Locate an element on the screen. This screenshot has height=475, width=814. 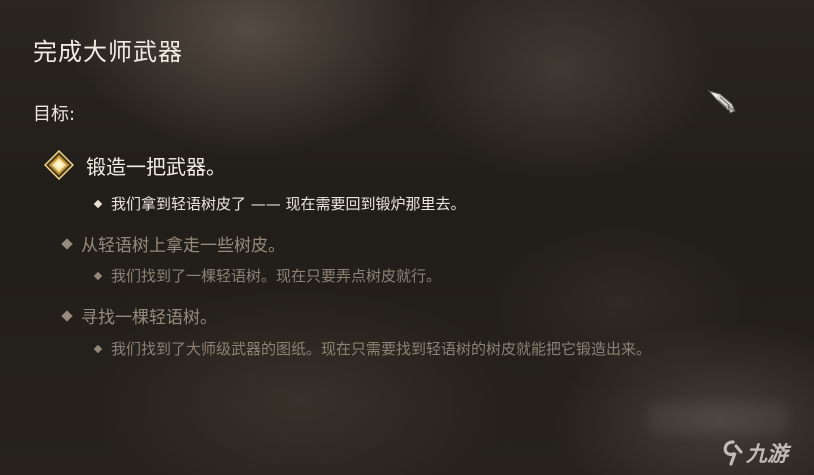
golden-diamond-gem-icon is located at coordinates (59, 165).